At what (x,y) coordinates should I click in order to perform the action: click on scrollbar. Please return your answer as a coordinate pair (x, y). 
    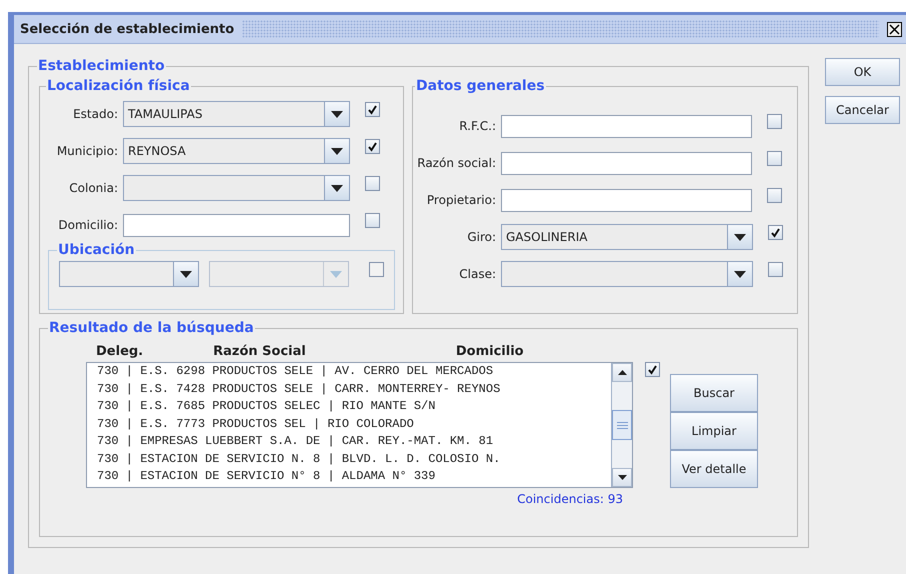
    Looking at the image, I should click on (621, 425).